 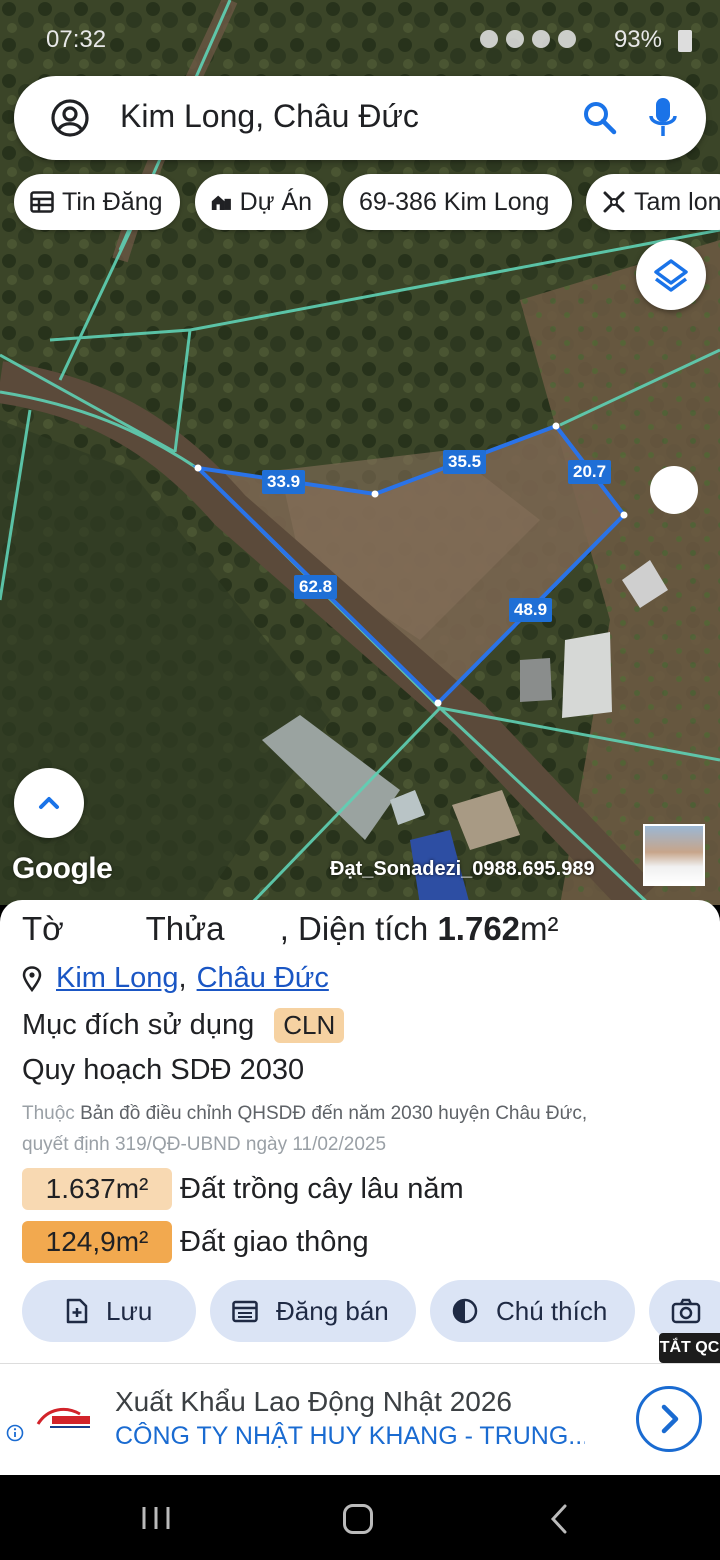 What do you see at coordinates (77, 1311) in the screenshot?
I see `save-doc-icon` at bounding box center [77, 1311].